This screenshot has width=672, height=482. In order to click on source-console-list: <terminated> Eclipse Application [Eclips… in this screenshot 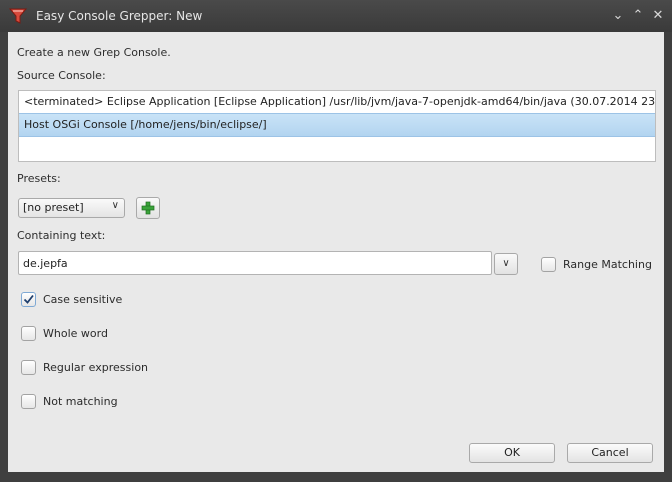, I will do `click(337, 126)`.